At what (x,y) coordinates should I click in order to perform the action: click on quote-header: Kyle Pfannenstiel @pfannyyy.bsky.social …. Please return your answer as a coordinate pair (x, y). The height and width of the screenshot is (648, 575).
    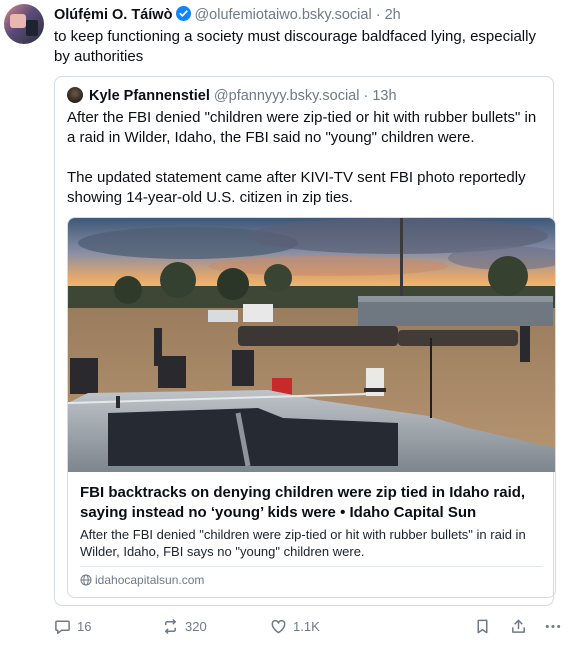
    Looking at the image, I should click on (232, 95).